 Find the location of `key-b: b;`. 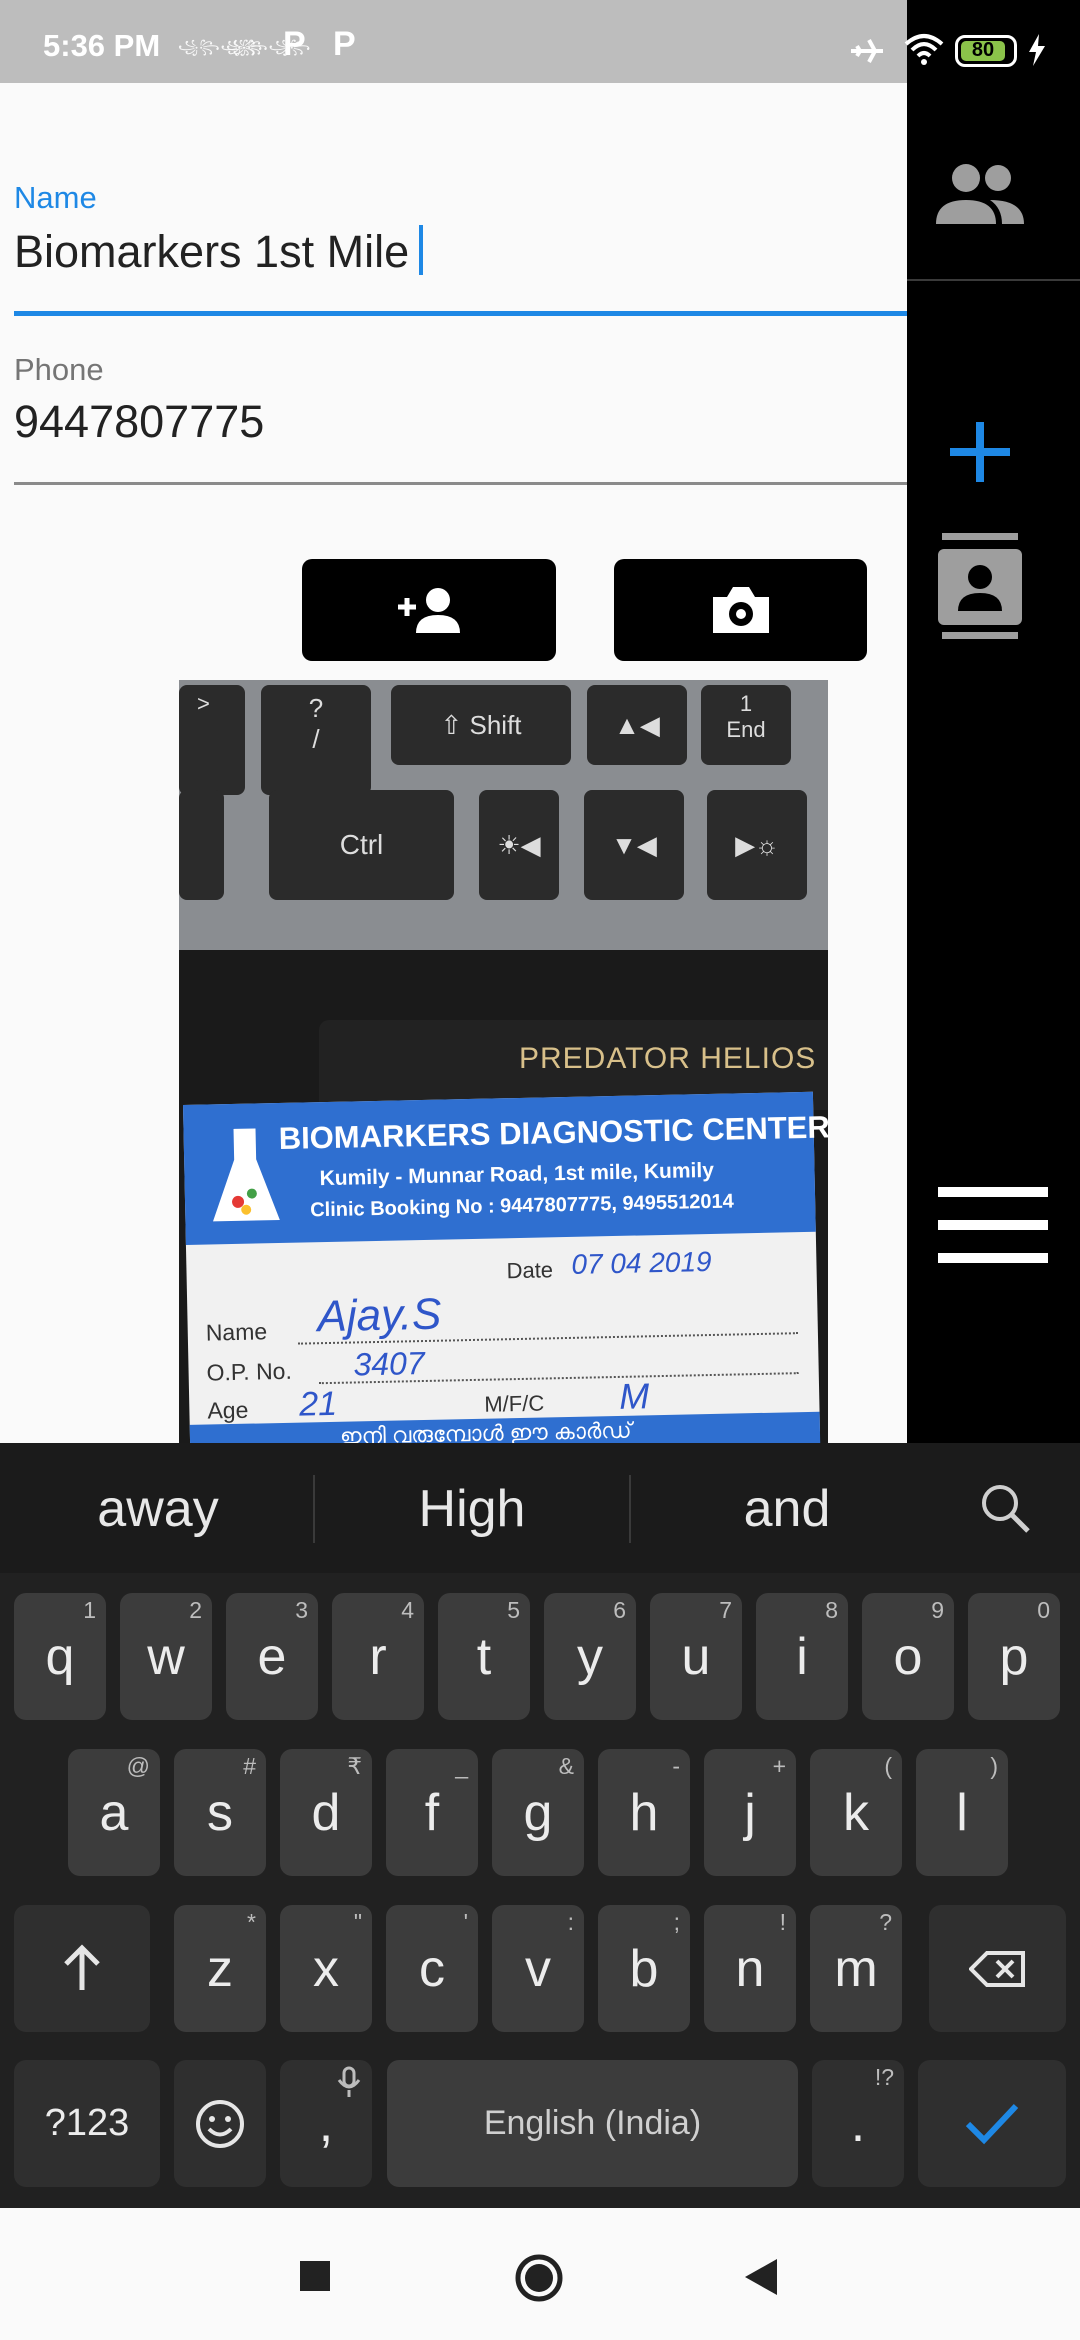

key-b: b; is located at coordinates (644, 1968).